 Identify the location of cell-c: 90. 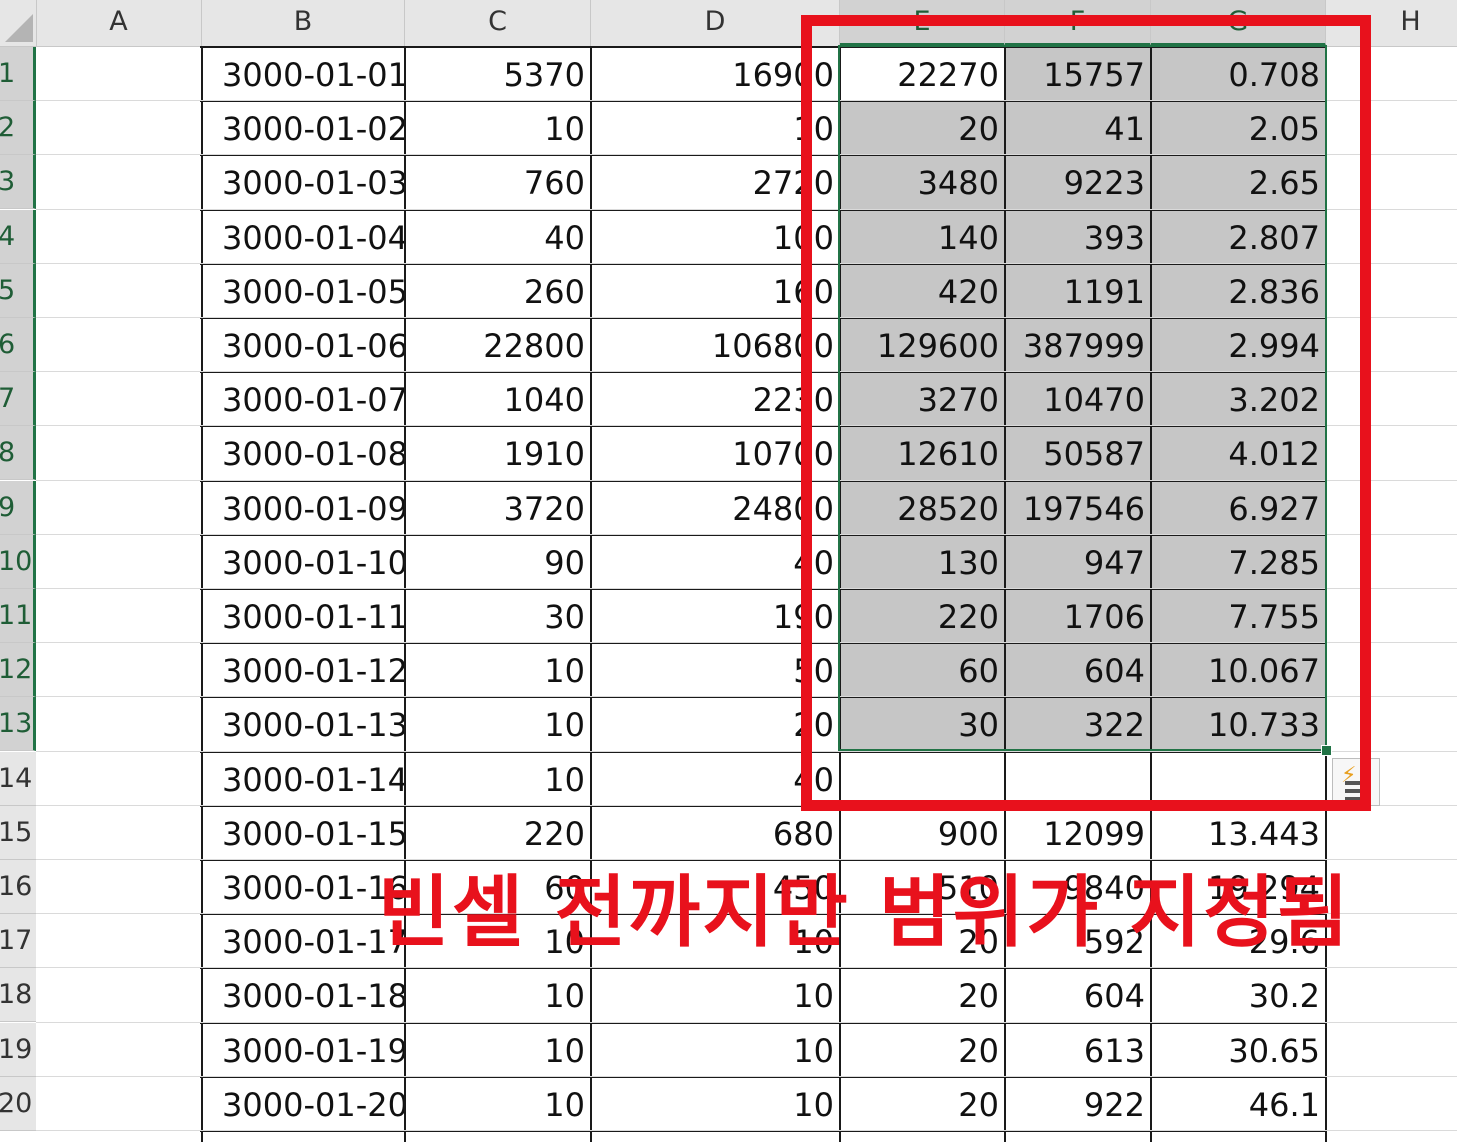
(498, 562).